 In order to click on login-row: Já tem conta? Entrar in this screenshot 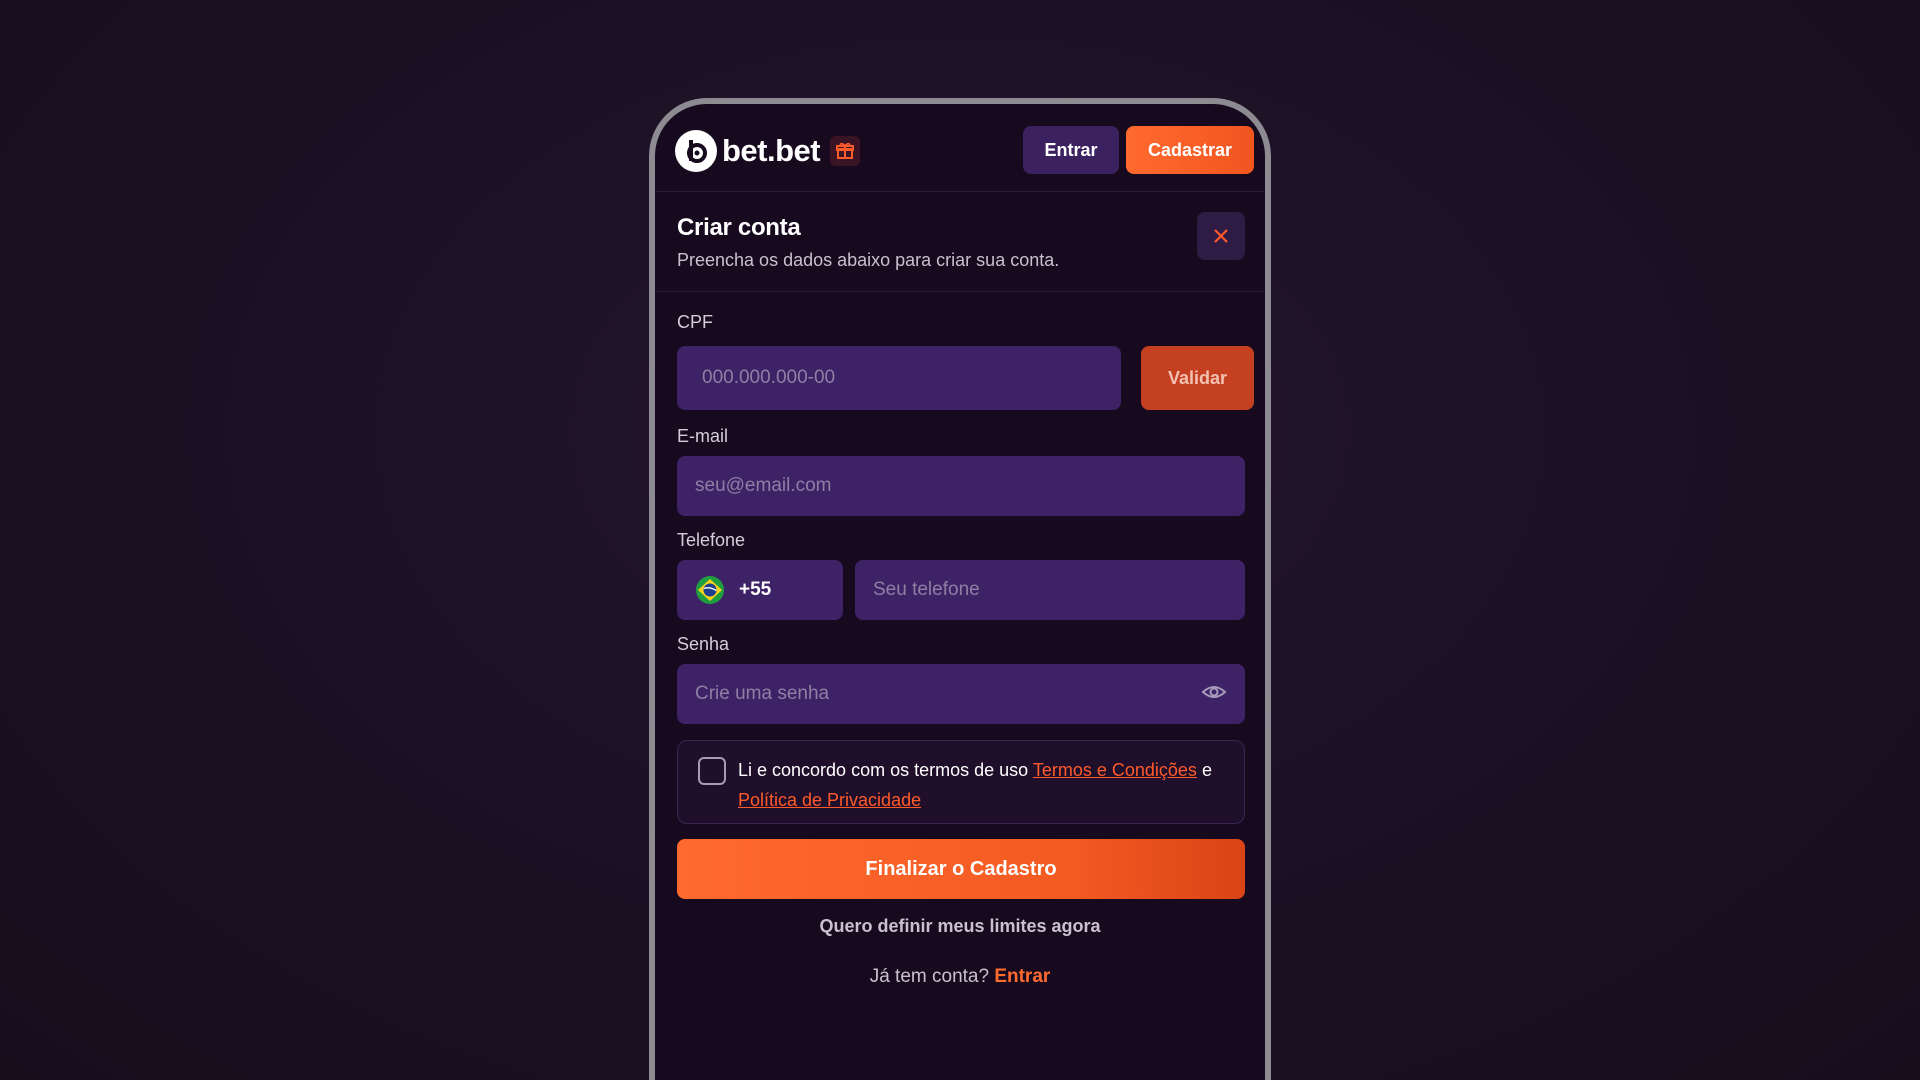, I will do `click(960, 977)`.